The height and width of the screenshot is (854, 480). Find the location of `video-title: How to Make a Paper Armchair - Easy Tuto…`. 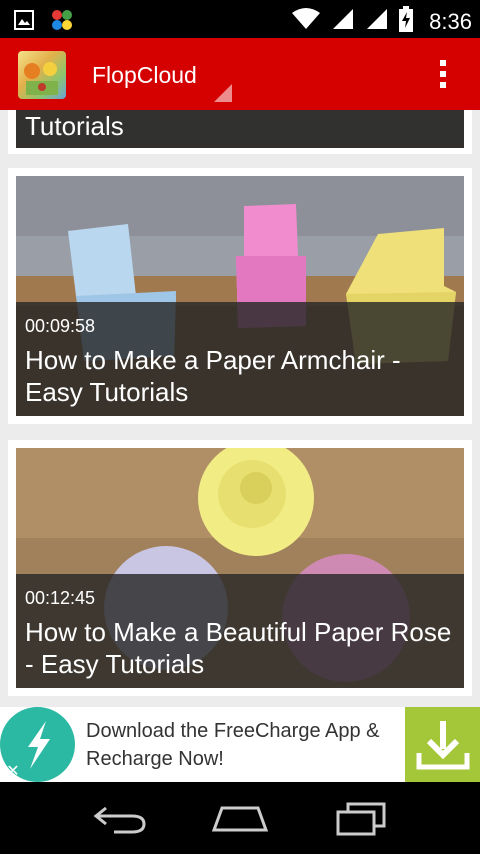

video-title: How to Make a Paper Armchair - Easy Tuto… is located at coordinates (213, 376).